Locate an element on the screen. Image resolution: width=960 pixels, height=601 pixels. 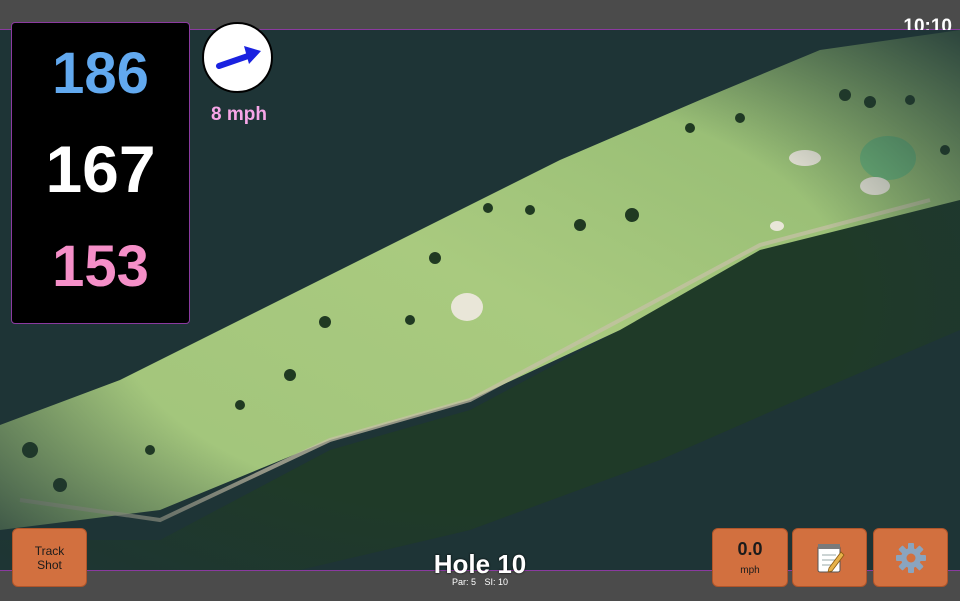
speed-unit: mph is located at coordinates (750, 570).